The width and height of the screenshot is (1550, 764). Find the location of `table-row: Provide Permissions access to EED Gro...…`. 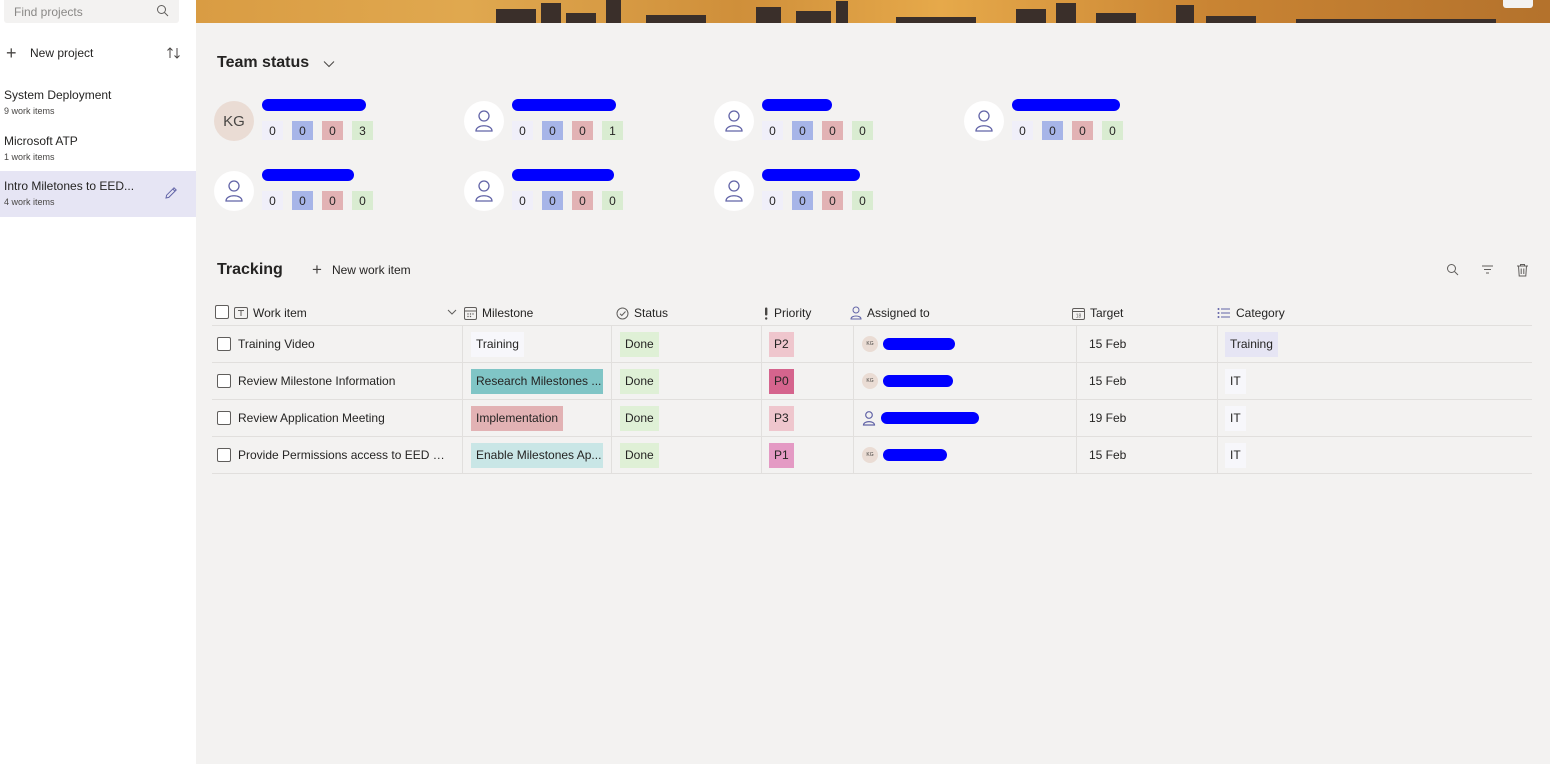

table-row: Provide Permissions access to EED Gro...… is located at coordinates (872, 455).